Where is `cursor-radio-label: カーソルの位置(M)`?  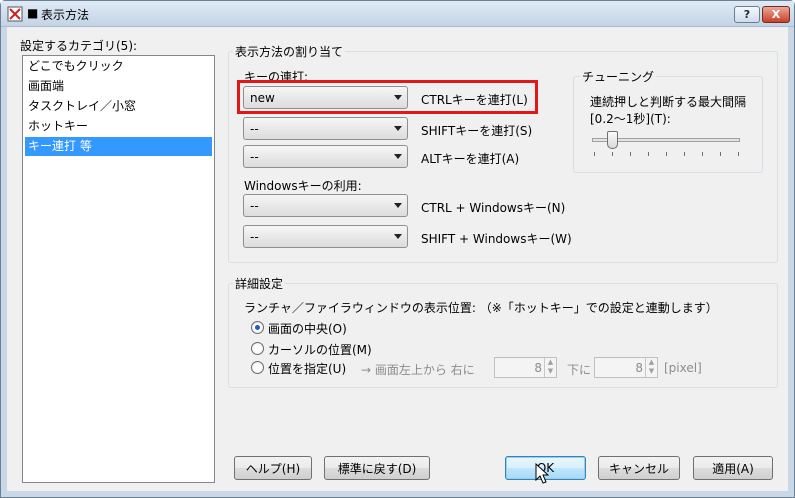 cursor-radio-label: カーソルの位置(M) is located at coordinates (320, 349).